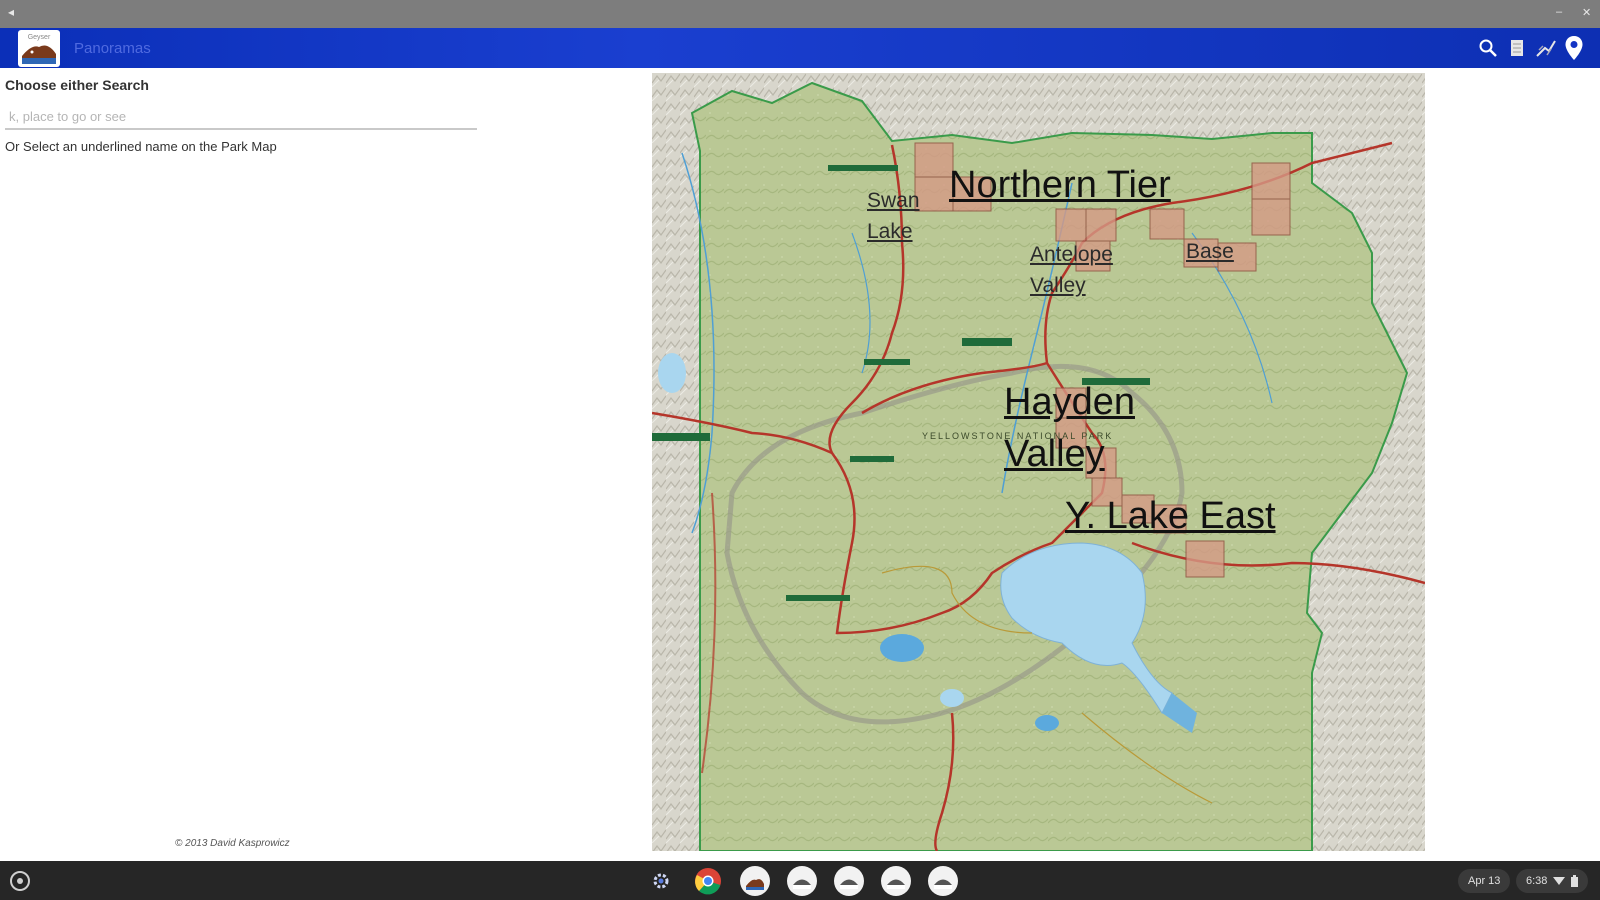  What do you see at coordinates (1069, 402) in the screenshot?
I see `map-link-hayden-valley: Hayden` at bounding box center [1069, 402].